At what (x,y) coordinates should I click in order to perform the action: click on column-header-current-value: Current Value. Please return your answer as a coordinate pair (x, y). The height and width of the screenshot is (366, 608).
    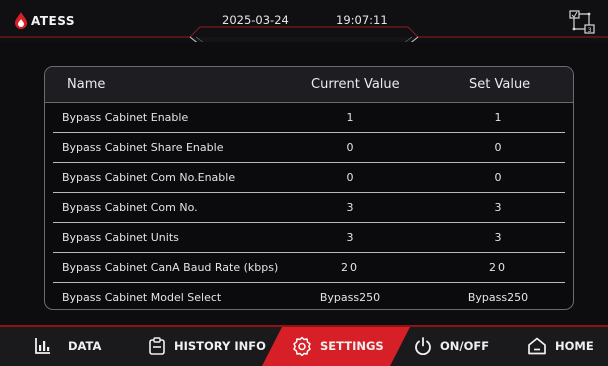
    Looking at the image, I should click on (355, 84).